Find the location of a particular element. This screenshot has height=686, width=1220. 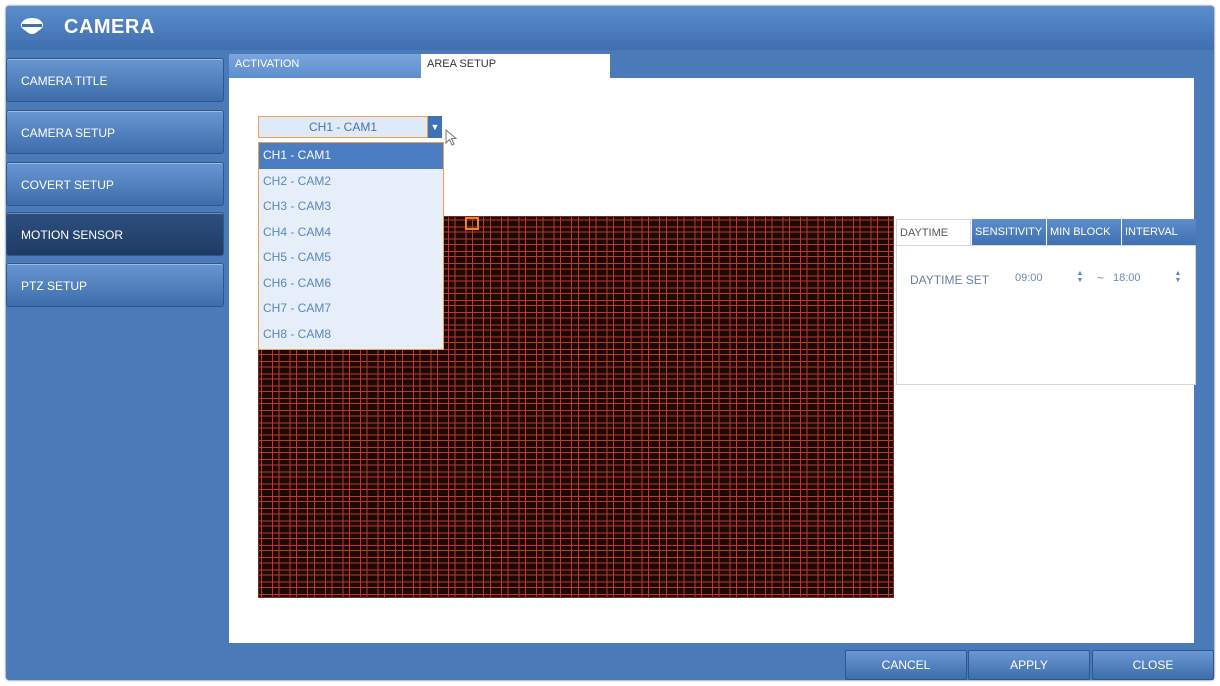

chevron-down-icon: ▼ is located at coordinates (435, 127).